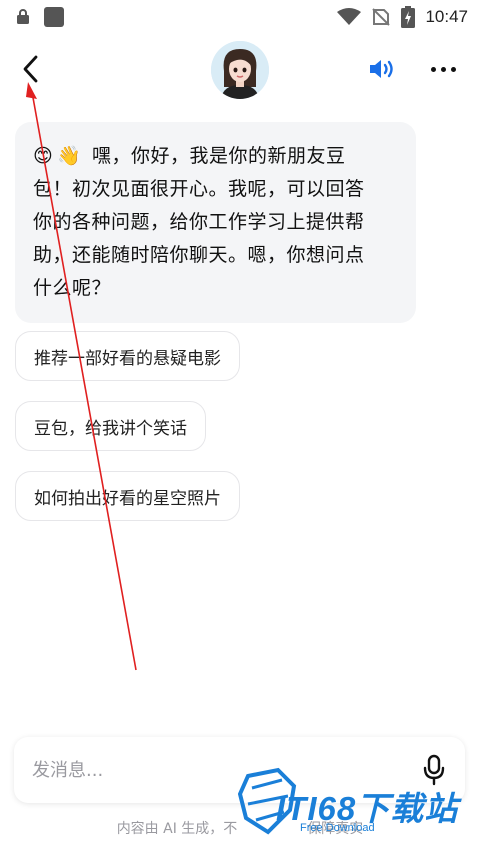  Describe the element at coordinates (446, 16) in the screenshot. I see `status-time: 10:47` at that location.